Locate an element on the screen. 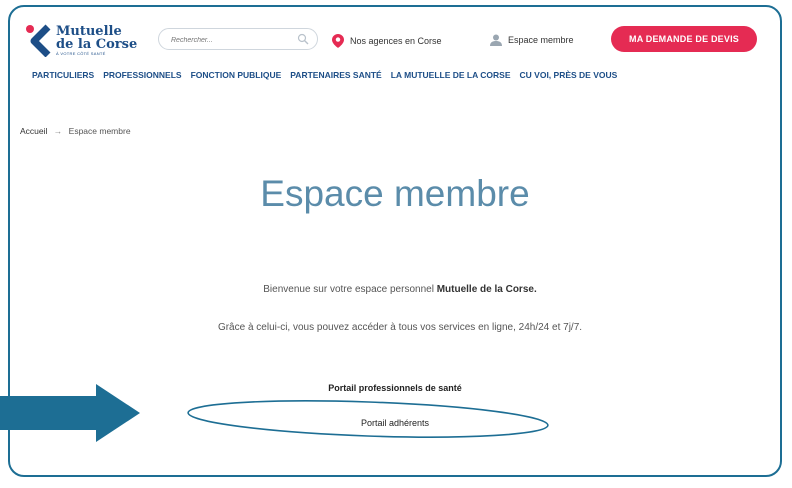  search-input is located at coordinates (231, 40).